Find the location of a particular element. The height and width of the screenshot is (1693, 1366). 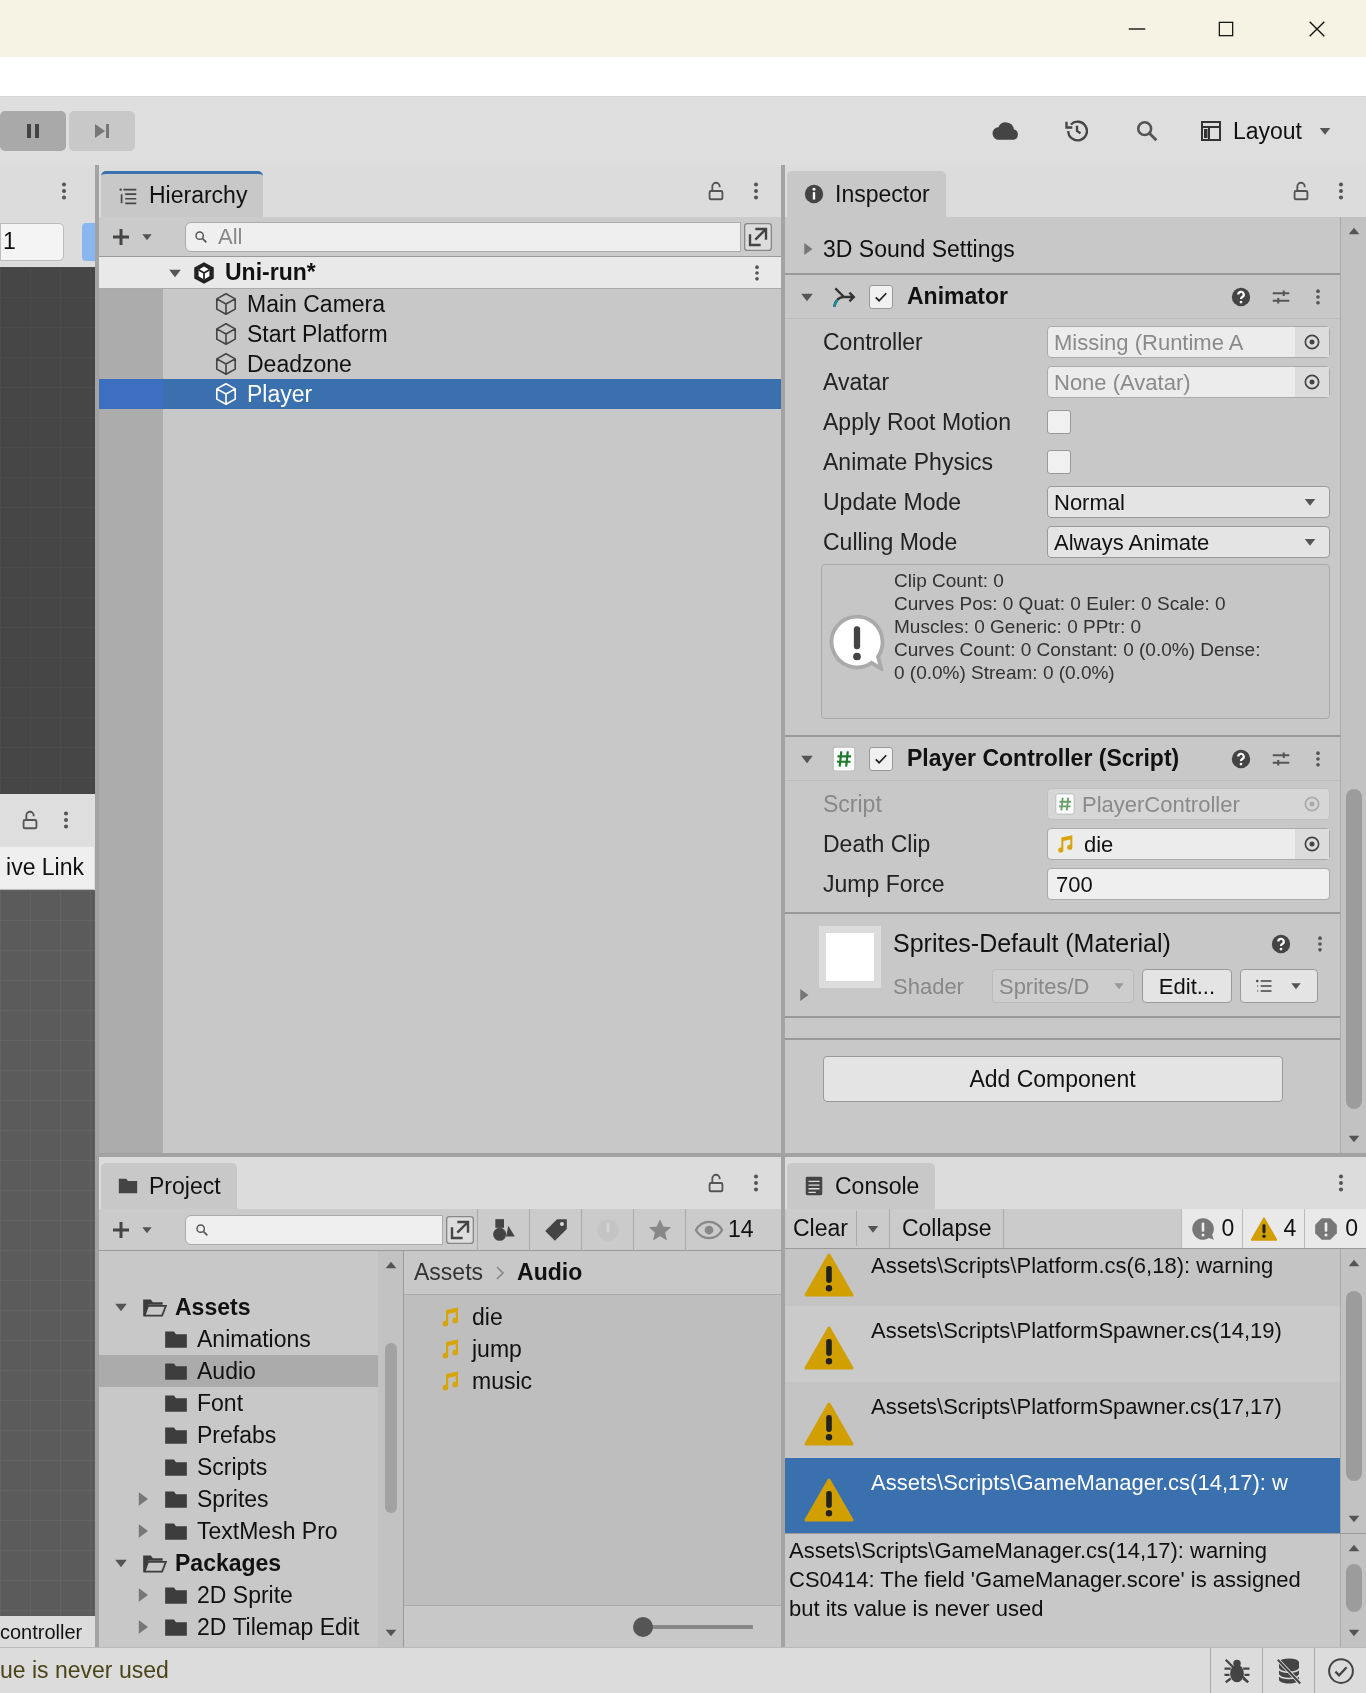

info-line: 0 (0.0%) Stream: 0 (0.0%) is located at coordinates (1005, 672).